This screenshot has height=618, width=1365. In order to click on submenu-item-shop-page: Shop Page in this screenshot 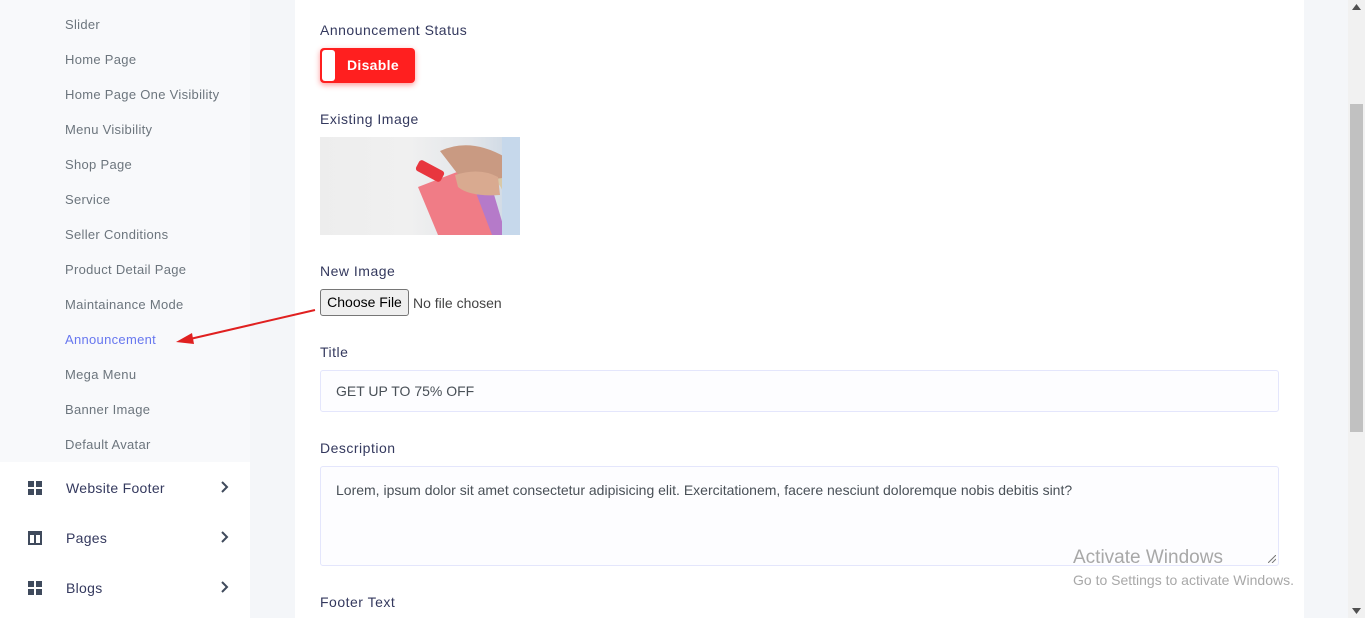, I will do `click(98, 164)`.